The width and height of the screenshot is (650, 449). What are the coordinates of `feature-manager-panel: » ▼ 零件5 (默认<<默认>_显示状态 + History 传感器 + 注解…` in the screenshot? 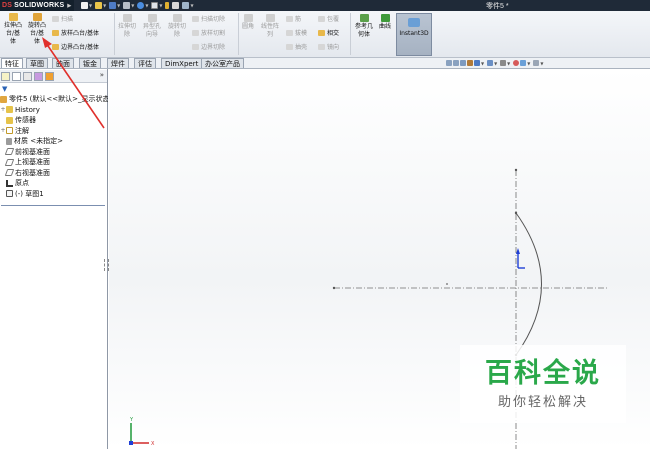 It's located at (54, 259).